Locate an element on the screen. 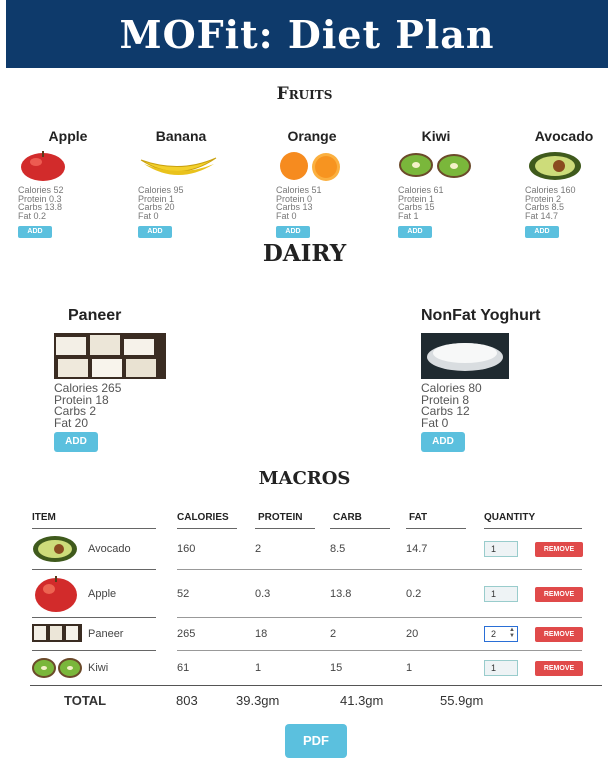 Image resolution: width=609 pixels, height=760 pixels. fruit-fat: Fat 14.7 is located at coordinates (542, 215).